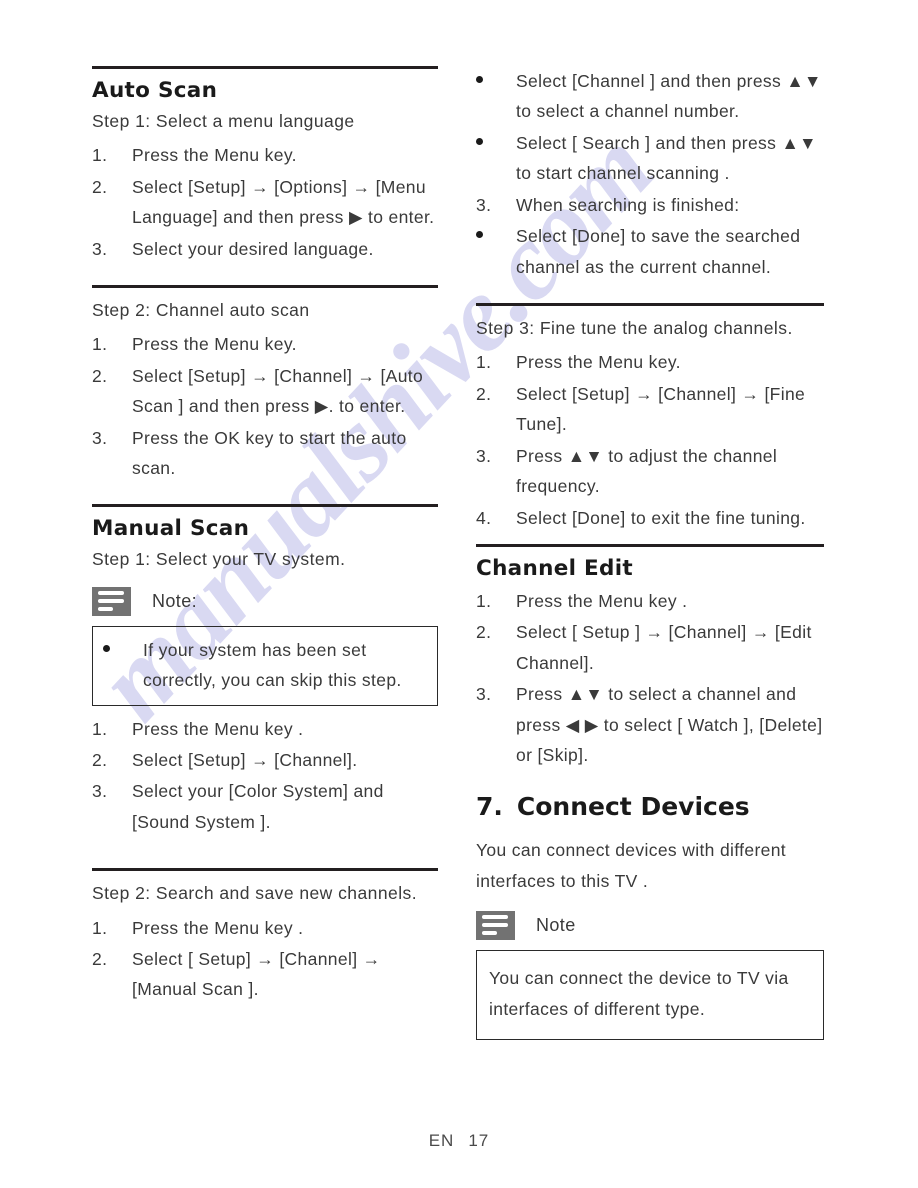  What do you see at coordinates (265, 286) in the screenshot?
I see `section-rule-auto-scan-step2` at bounding box center [265, 286].